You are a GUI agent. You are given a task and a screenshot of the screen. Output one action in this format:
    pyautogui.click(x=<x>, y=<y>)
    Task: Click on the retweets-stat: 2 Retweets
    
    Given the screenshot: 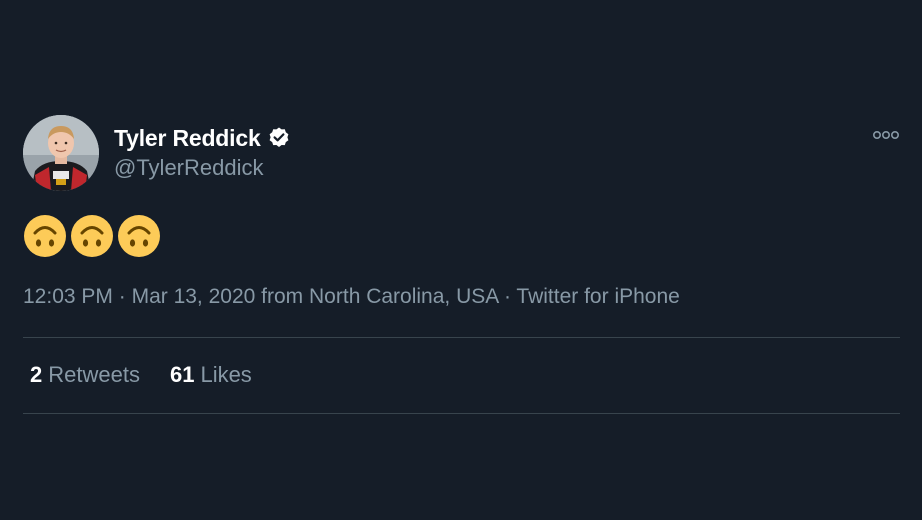 What is the action you would take?
    pyautogui.click(x=85, y=375)
    